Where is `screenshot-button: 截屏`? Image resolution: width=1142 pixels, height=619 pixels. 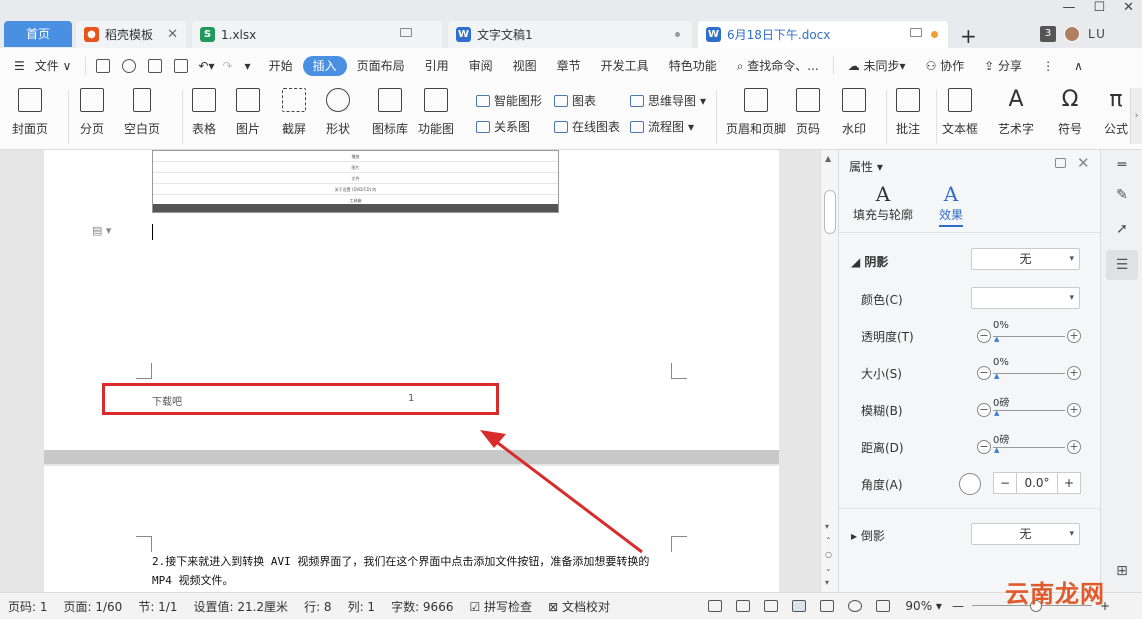 screenshot-button: 截屏 is located at coordinates (294, 112).